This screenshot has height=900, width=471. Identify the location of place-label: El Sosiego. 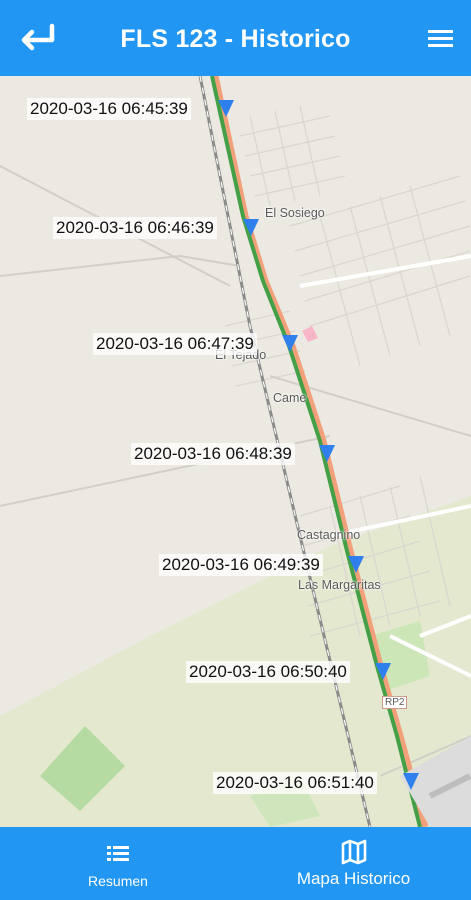
(295, 213).